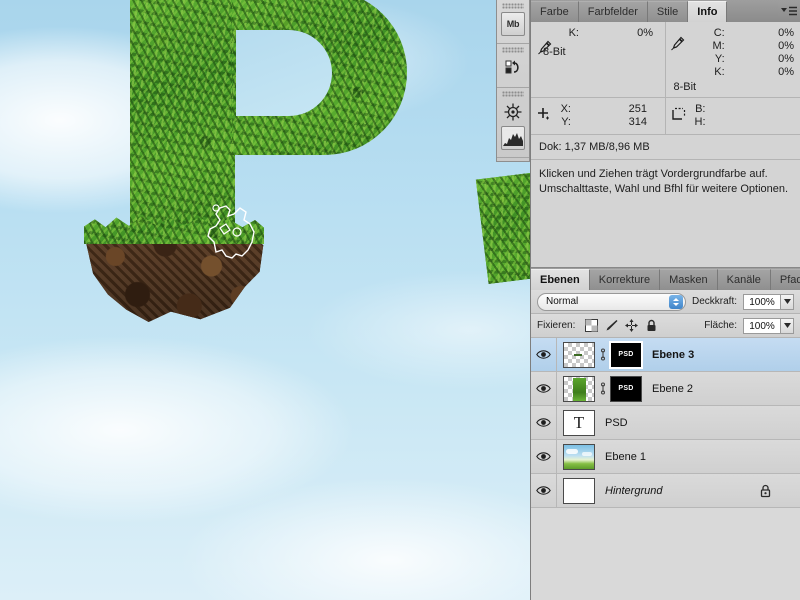 This screenshot has height=600, width=800. What do you see at coordinates (744, 279) in the screenshot?
I see `tab-kanaele: Kanäle` at bounding box center [744, 279].